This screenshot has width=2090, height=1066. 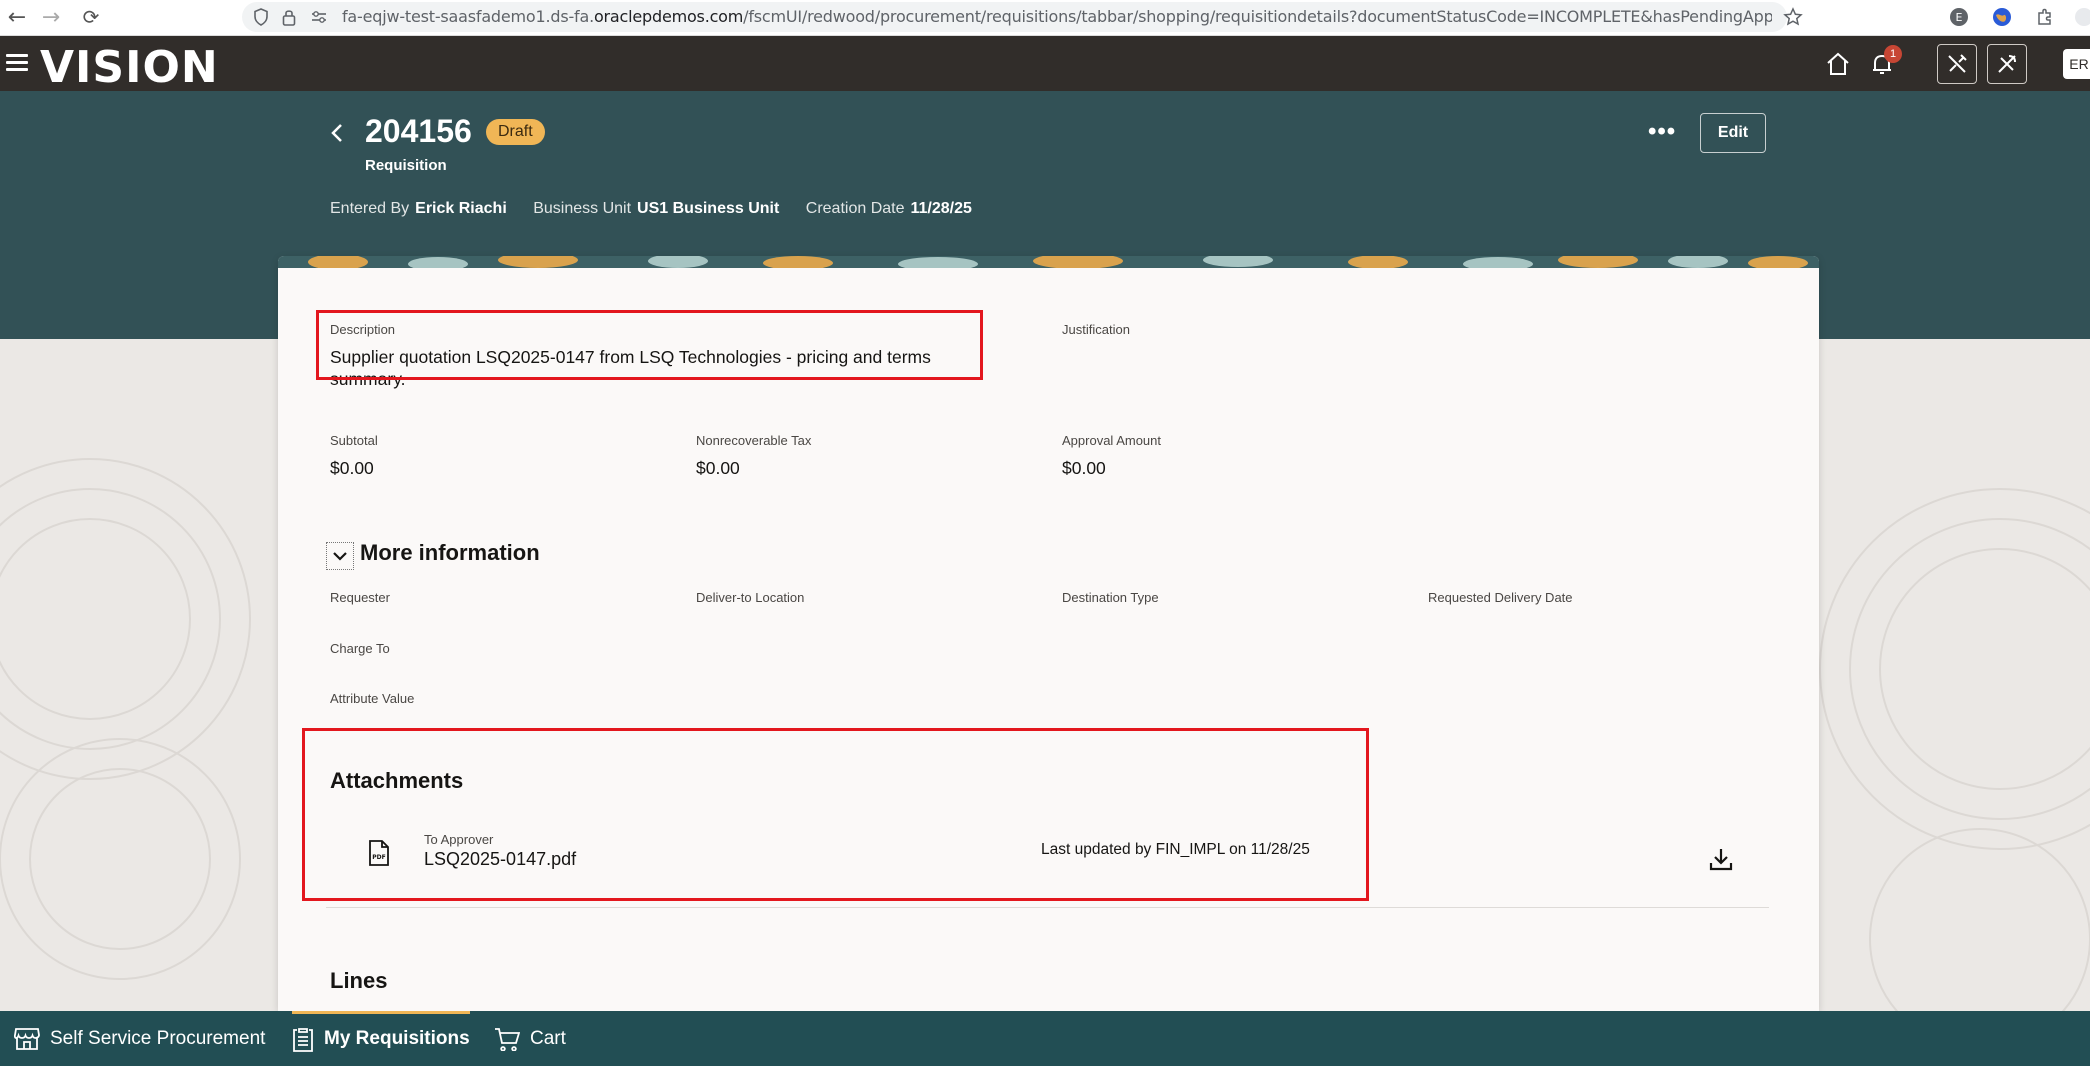 I want to click on browser-profile-icon, so click(x=2080, y=17).